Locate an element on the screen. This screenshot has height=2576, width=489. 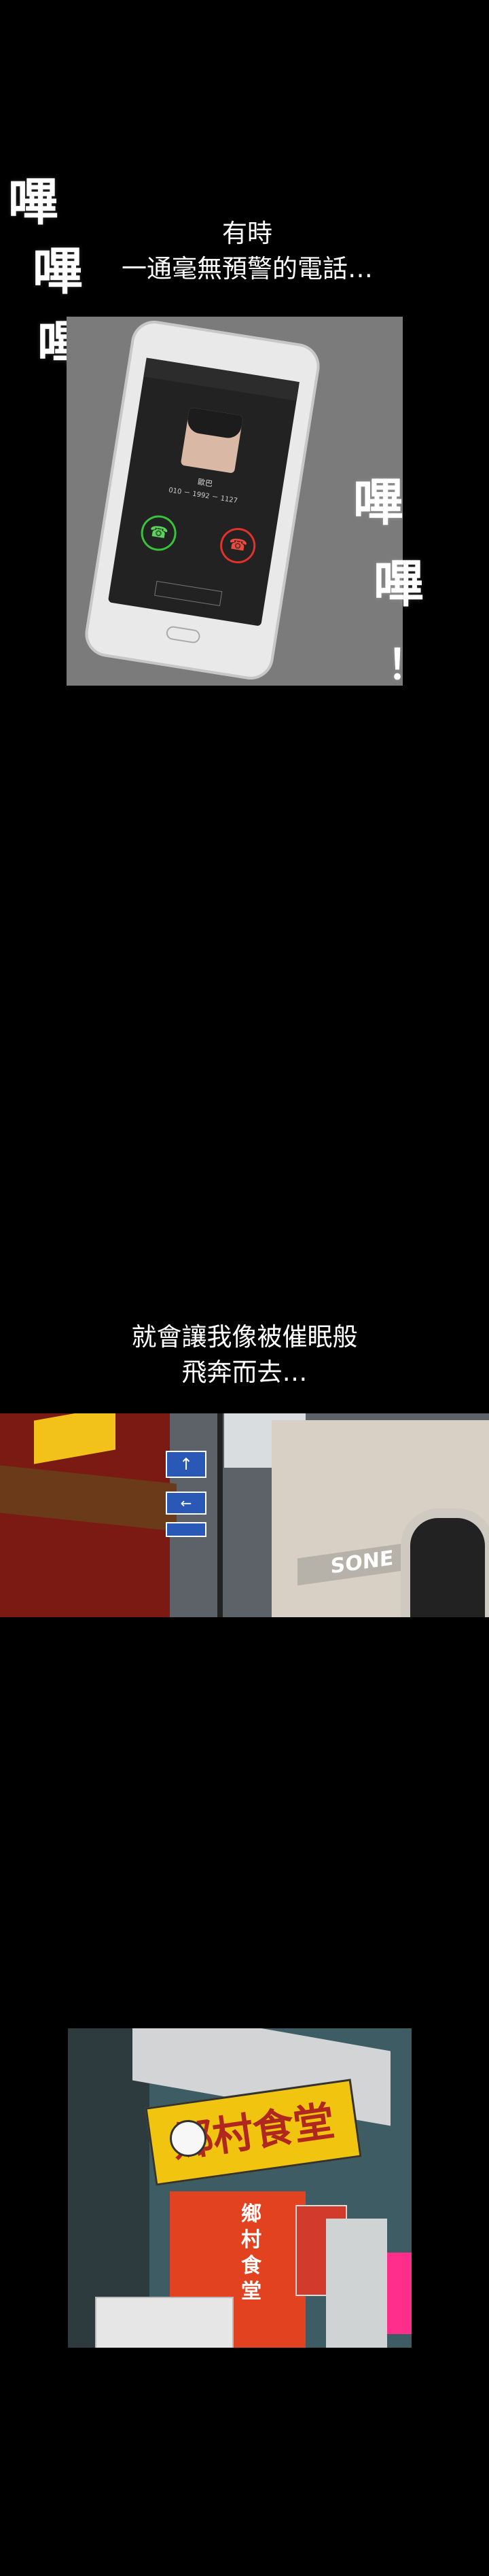
street-panel: ↑ ← SONE is located at coordinates (244, 1515).